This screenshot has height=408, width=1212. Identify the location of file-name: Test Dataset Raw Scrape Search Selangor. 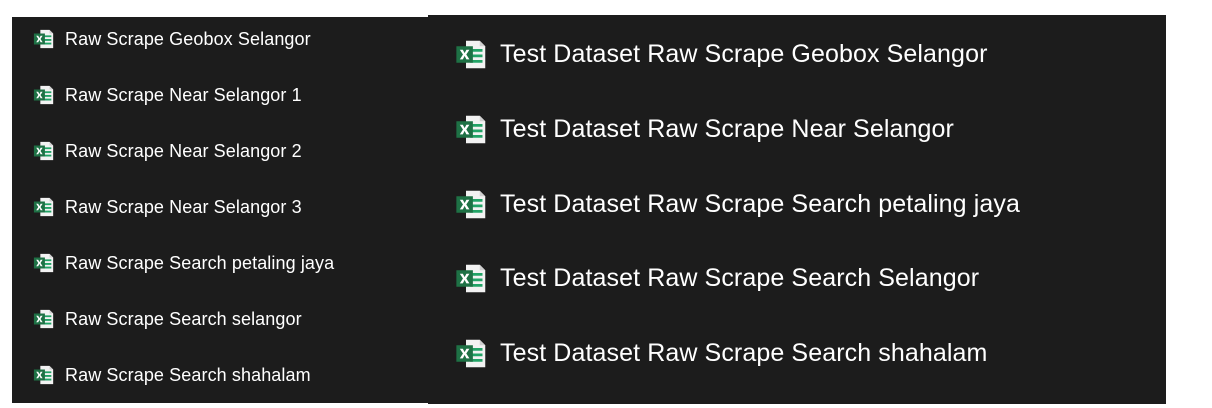
(740, 277).